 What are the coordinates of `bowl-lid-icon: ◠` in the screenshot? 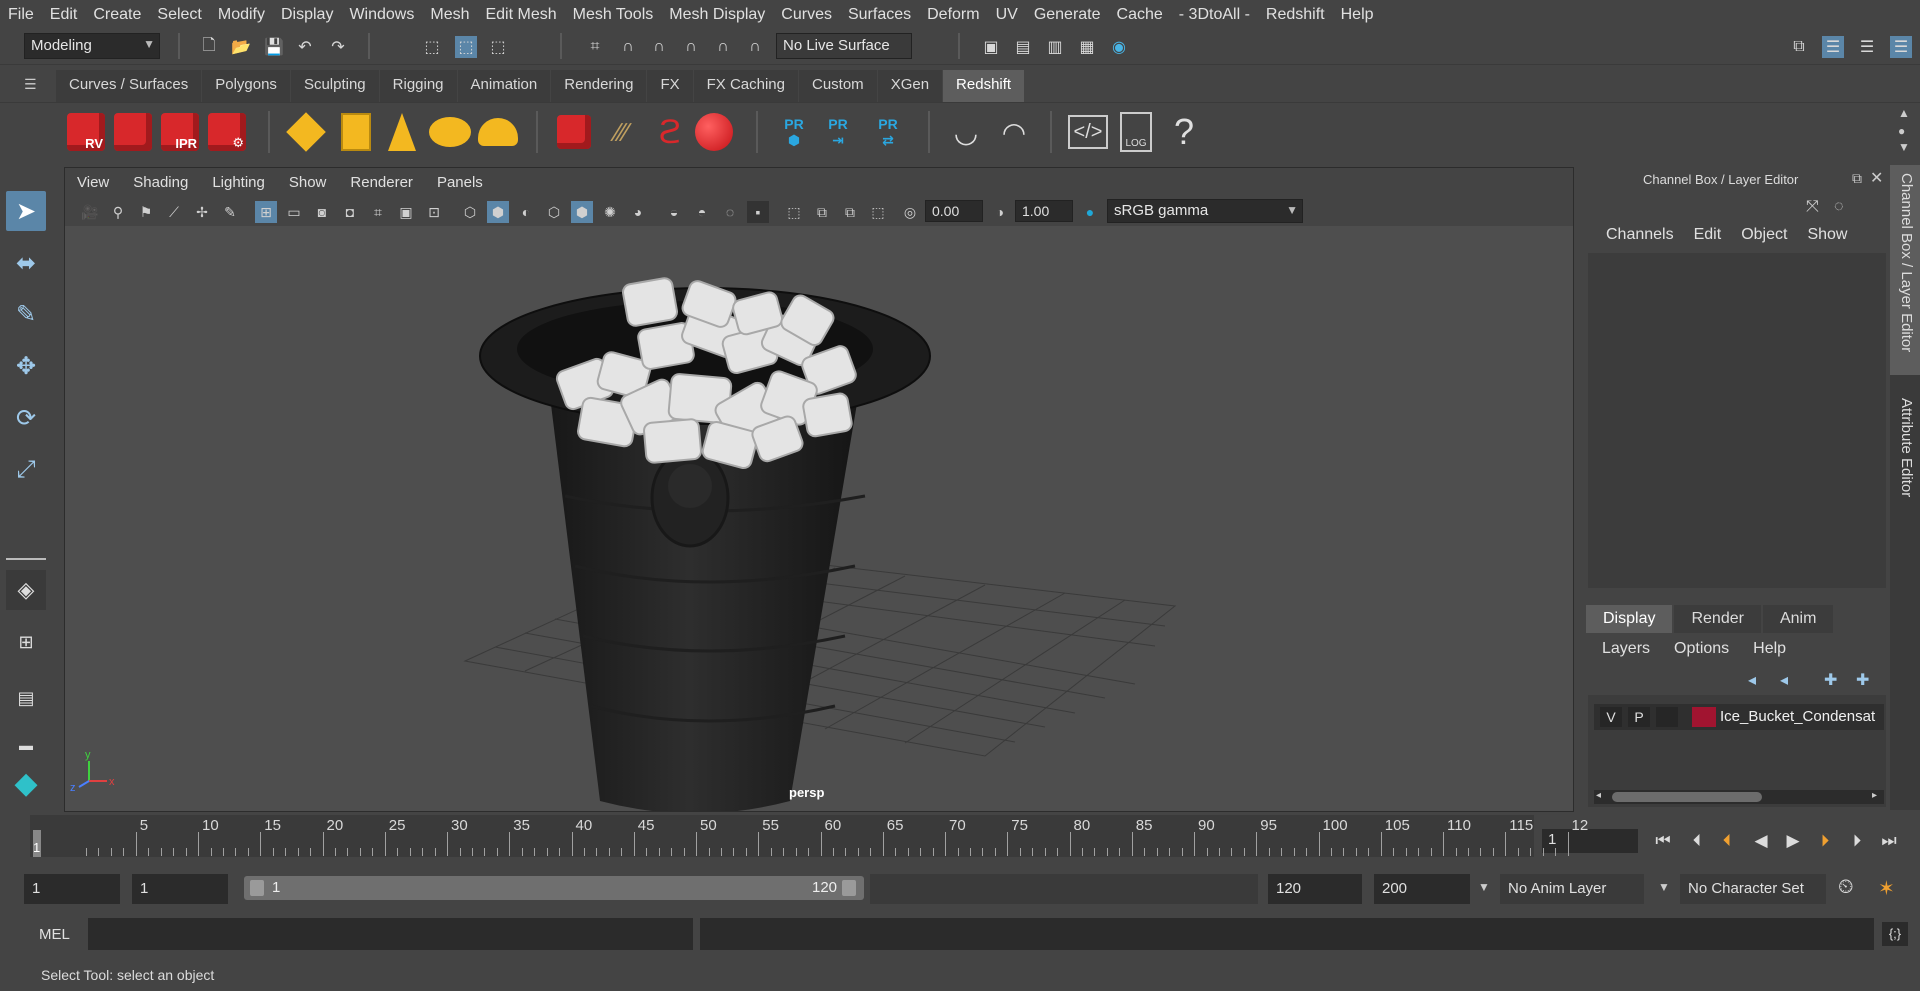 It's located at (1014, 132).